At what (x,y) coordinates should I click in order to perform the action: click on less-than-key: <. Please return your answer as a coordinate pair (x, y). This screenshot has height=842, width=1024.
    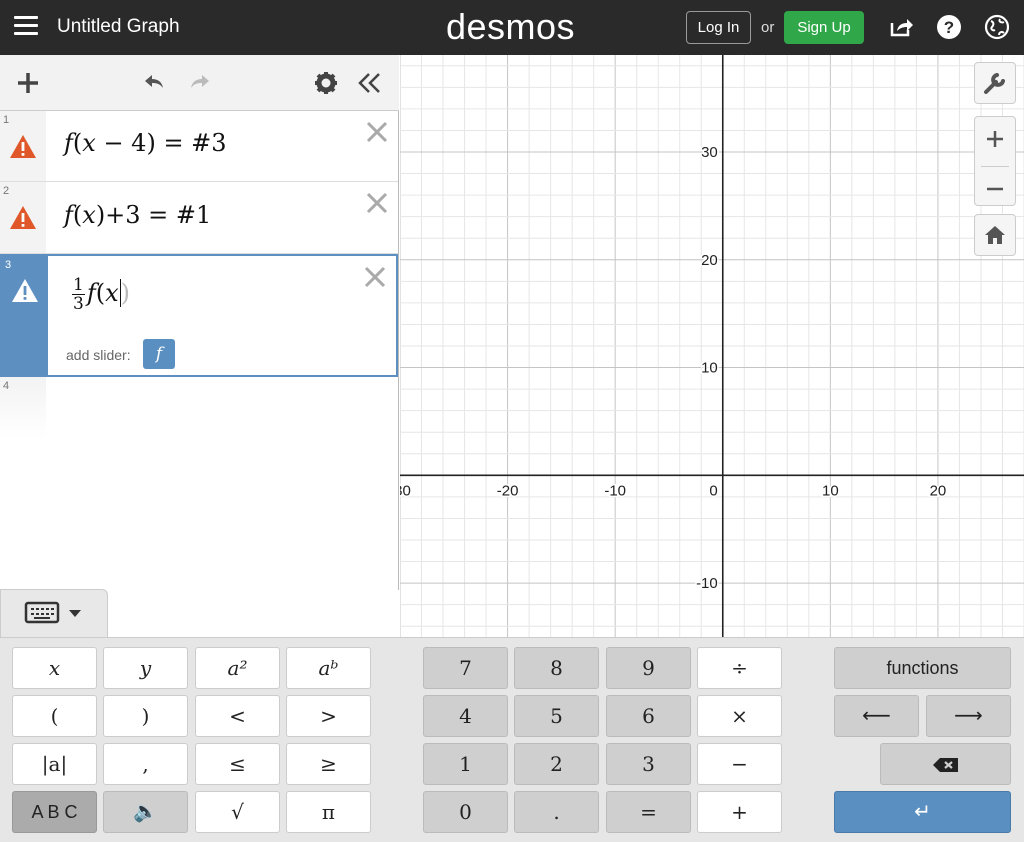
    Looking at the image, I should click on (237, 716).